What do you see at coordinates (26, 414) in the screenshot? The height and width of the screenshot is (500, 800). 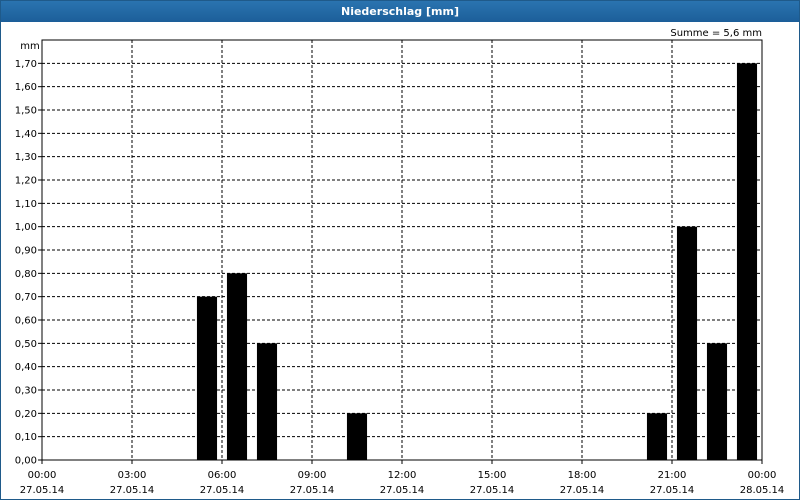 I see `y-tick-label: 0,20` at bounding box center [26, 414].